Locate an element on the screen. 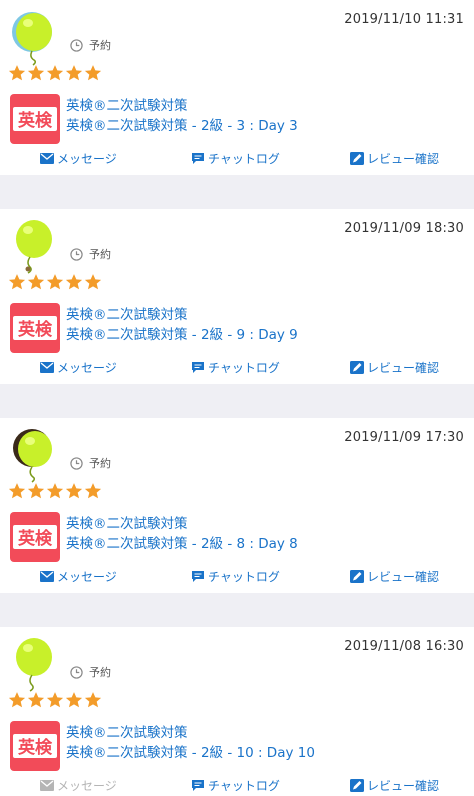 This screenshot has width=474, height=796. course-info: 英検®二次試験対策 英検®二次試験対策 - 2級 - 9 : Day 9 is located at coordinates (182, 325).